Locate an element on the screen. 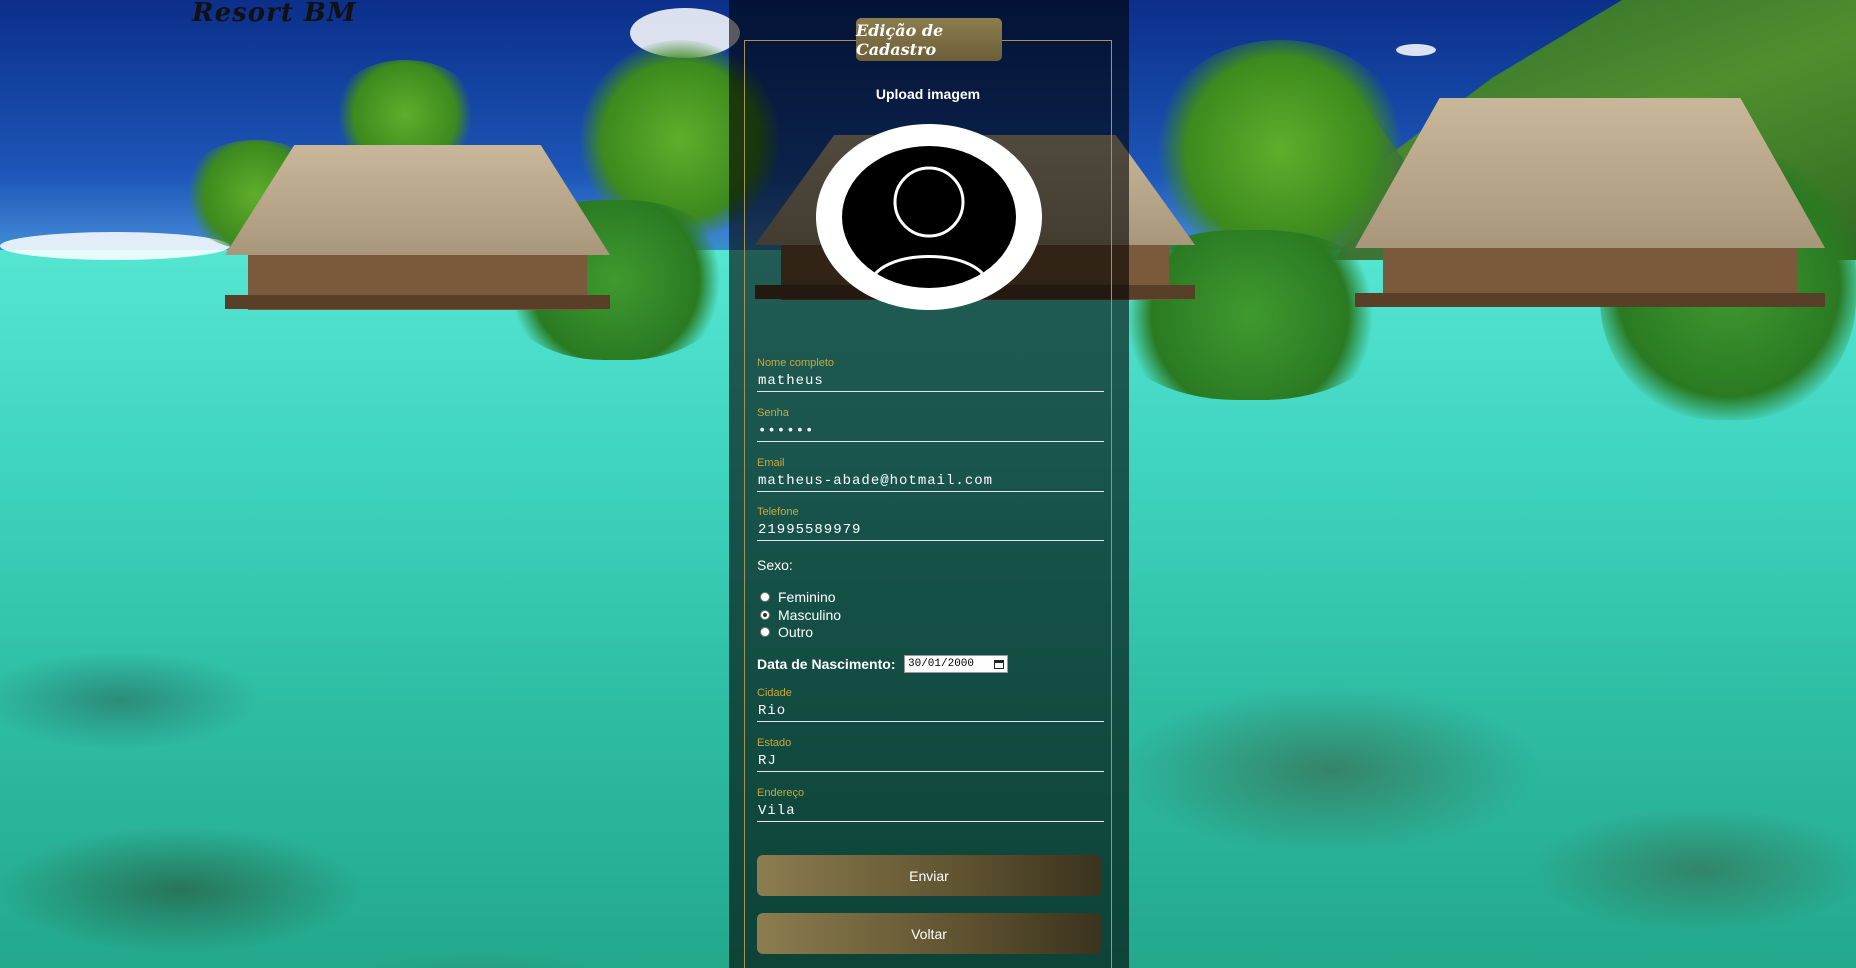 The height and width of the screenshot is (968, 1856). senha-field: Senha is located at coordinates (930, 424).